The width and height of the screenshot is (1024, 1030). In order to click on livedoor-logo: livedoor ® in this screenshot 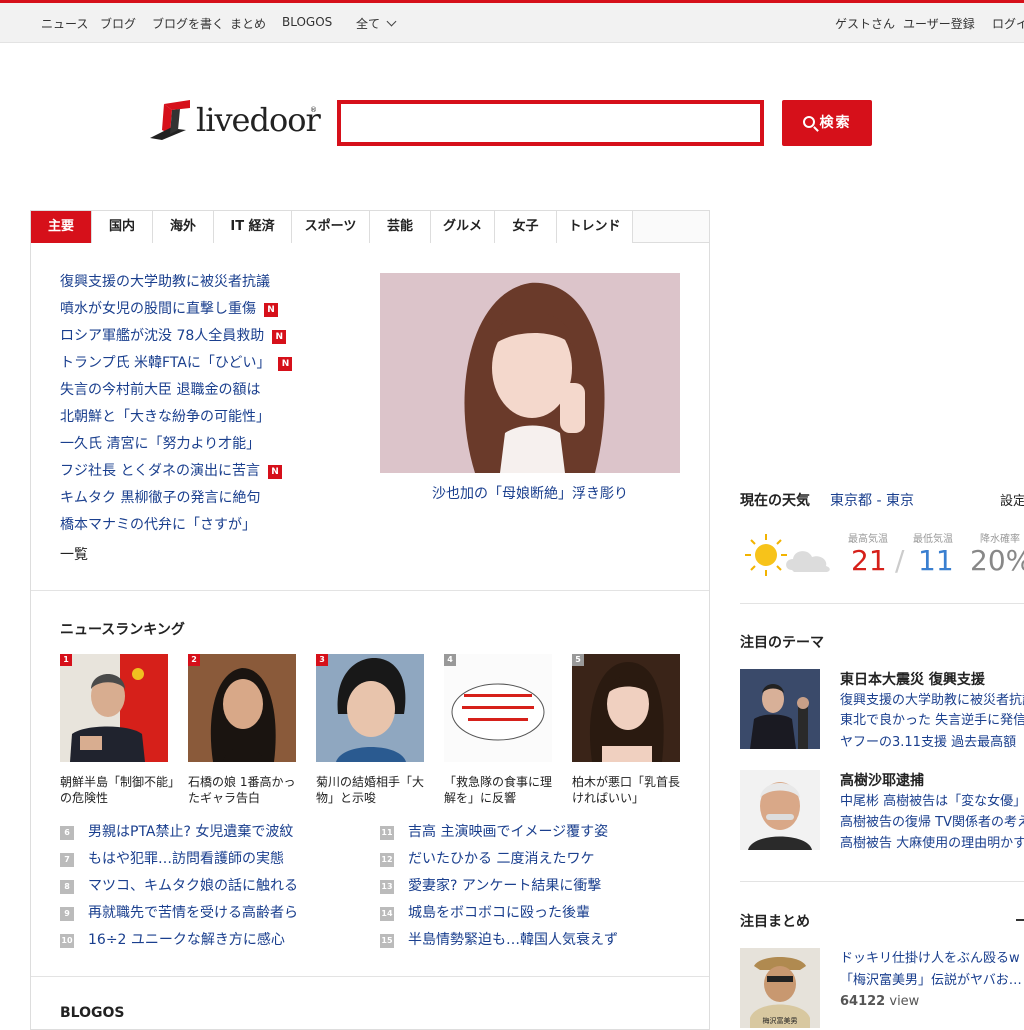, I will do `click(240, 122)`.